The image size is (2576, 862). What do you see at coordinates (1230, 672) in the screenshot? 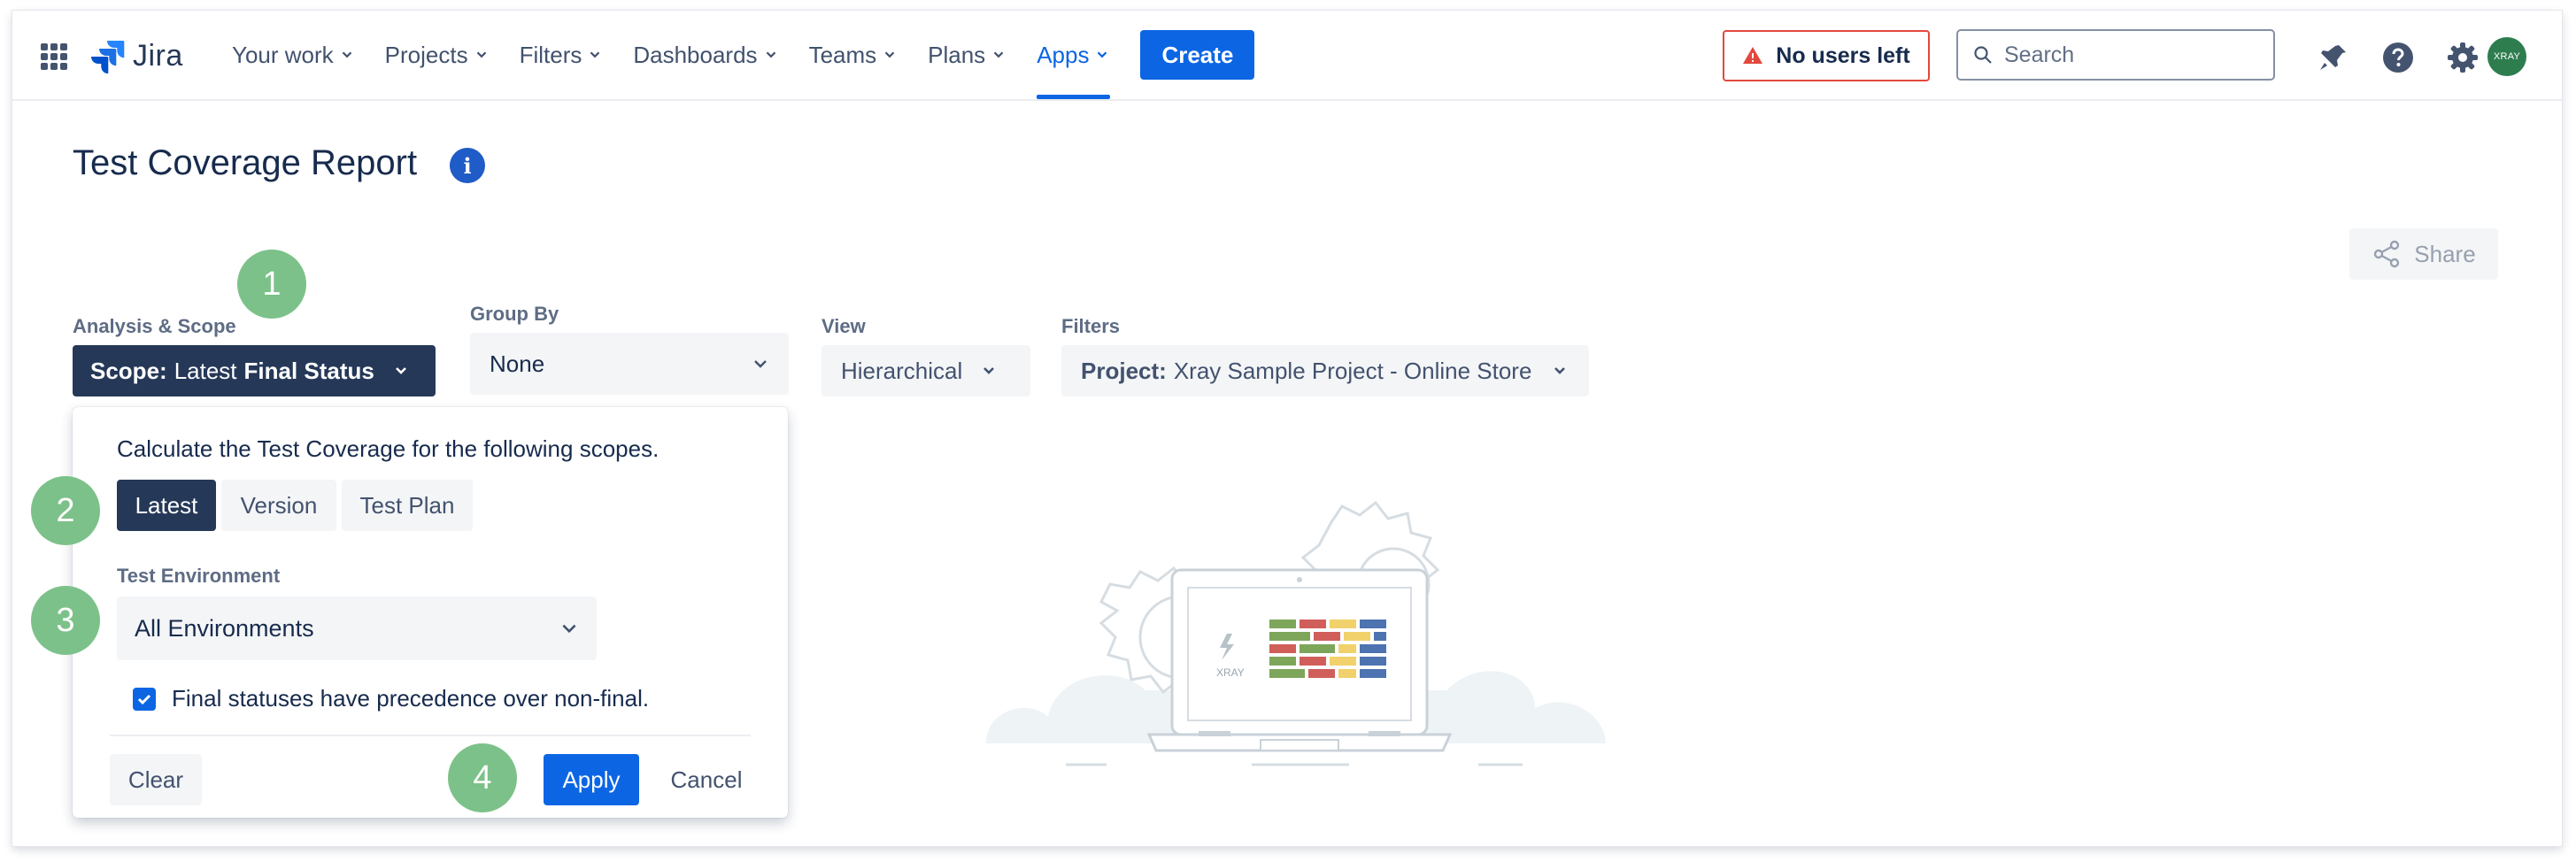
I see `xray-brand-text: XRAY` at bounding box center [1230, 672].